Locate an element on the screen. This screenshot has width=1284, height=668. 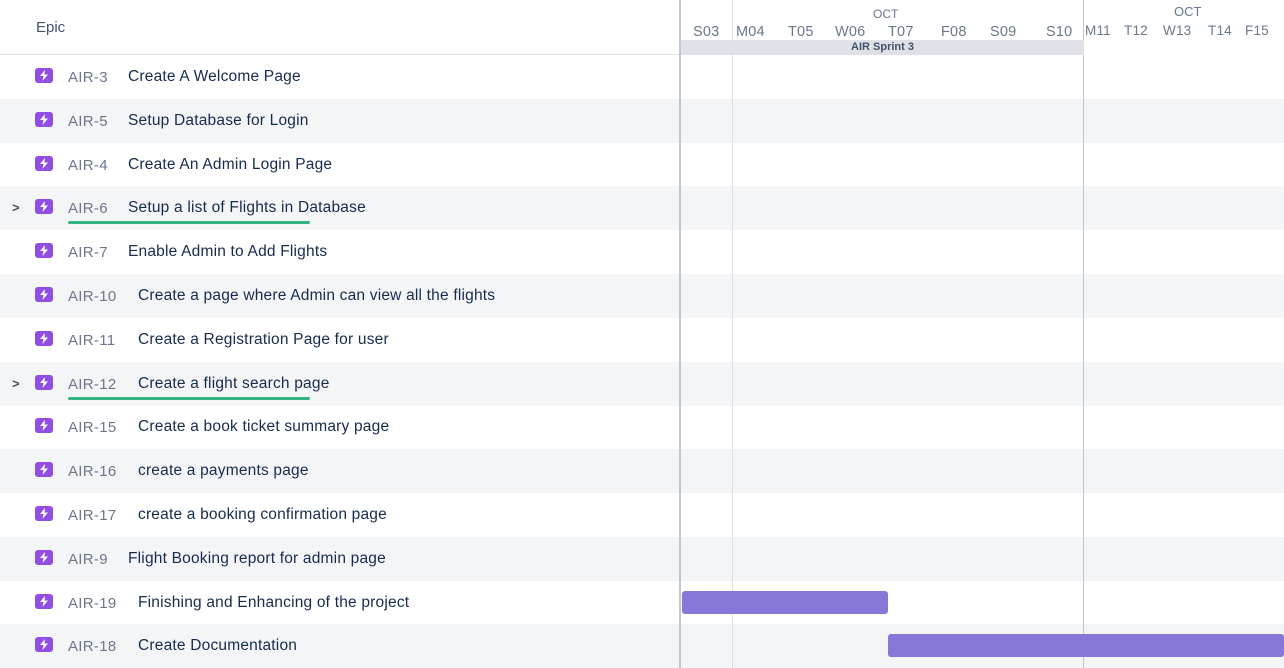
epic-row: > AIR-12 Create a flight search page is located at coordinates (339, 383).